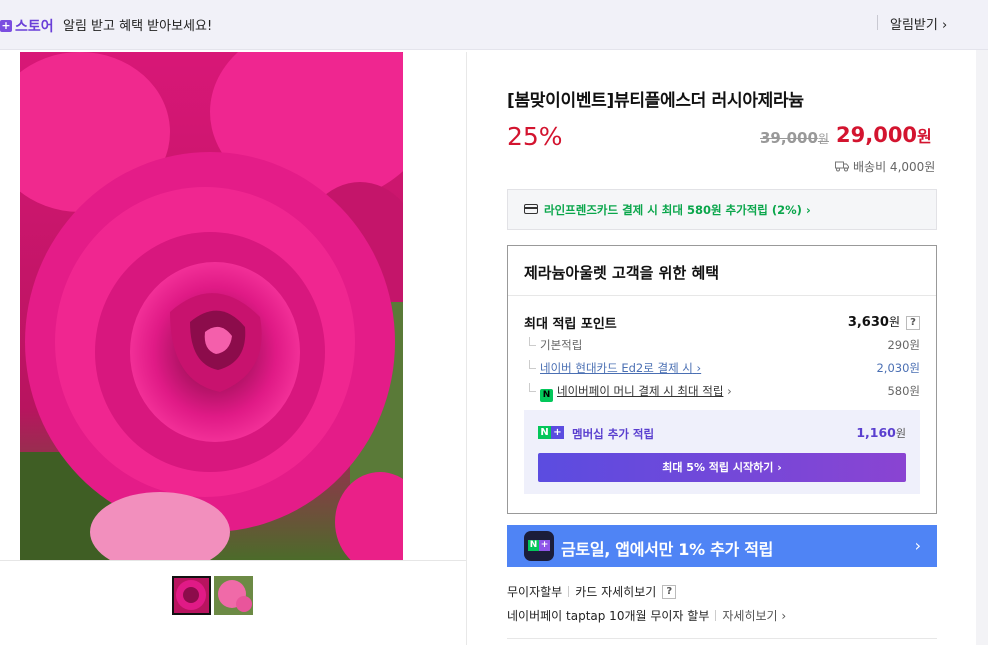 This screenshot has height=645, width=988. I want to click on max-points-row: 최대 적립 포인트 3,630원?, so click(722, 322).